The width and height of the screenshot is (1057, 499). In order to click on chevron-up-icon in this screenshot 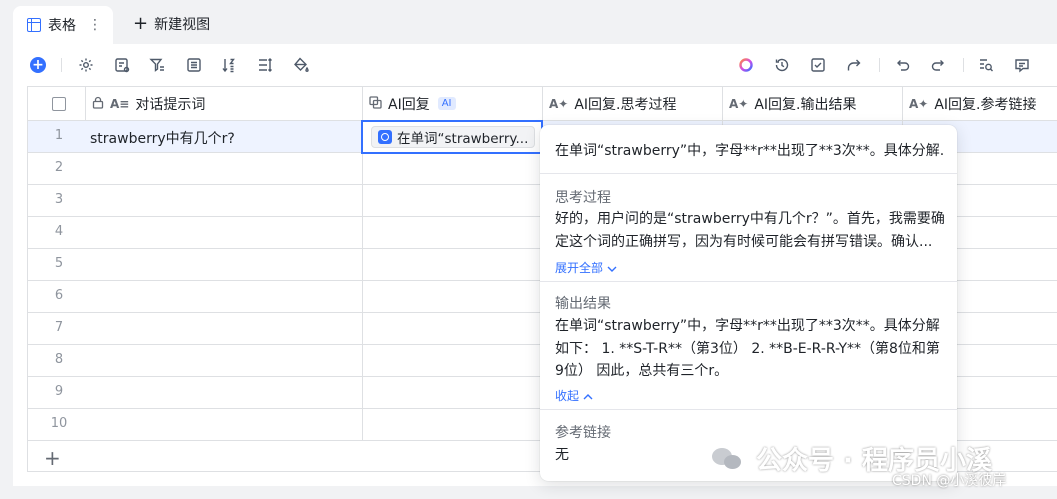, I will do `click(588, 396)`.